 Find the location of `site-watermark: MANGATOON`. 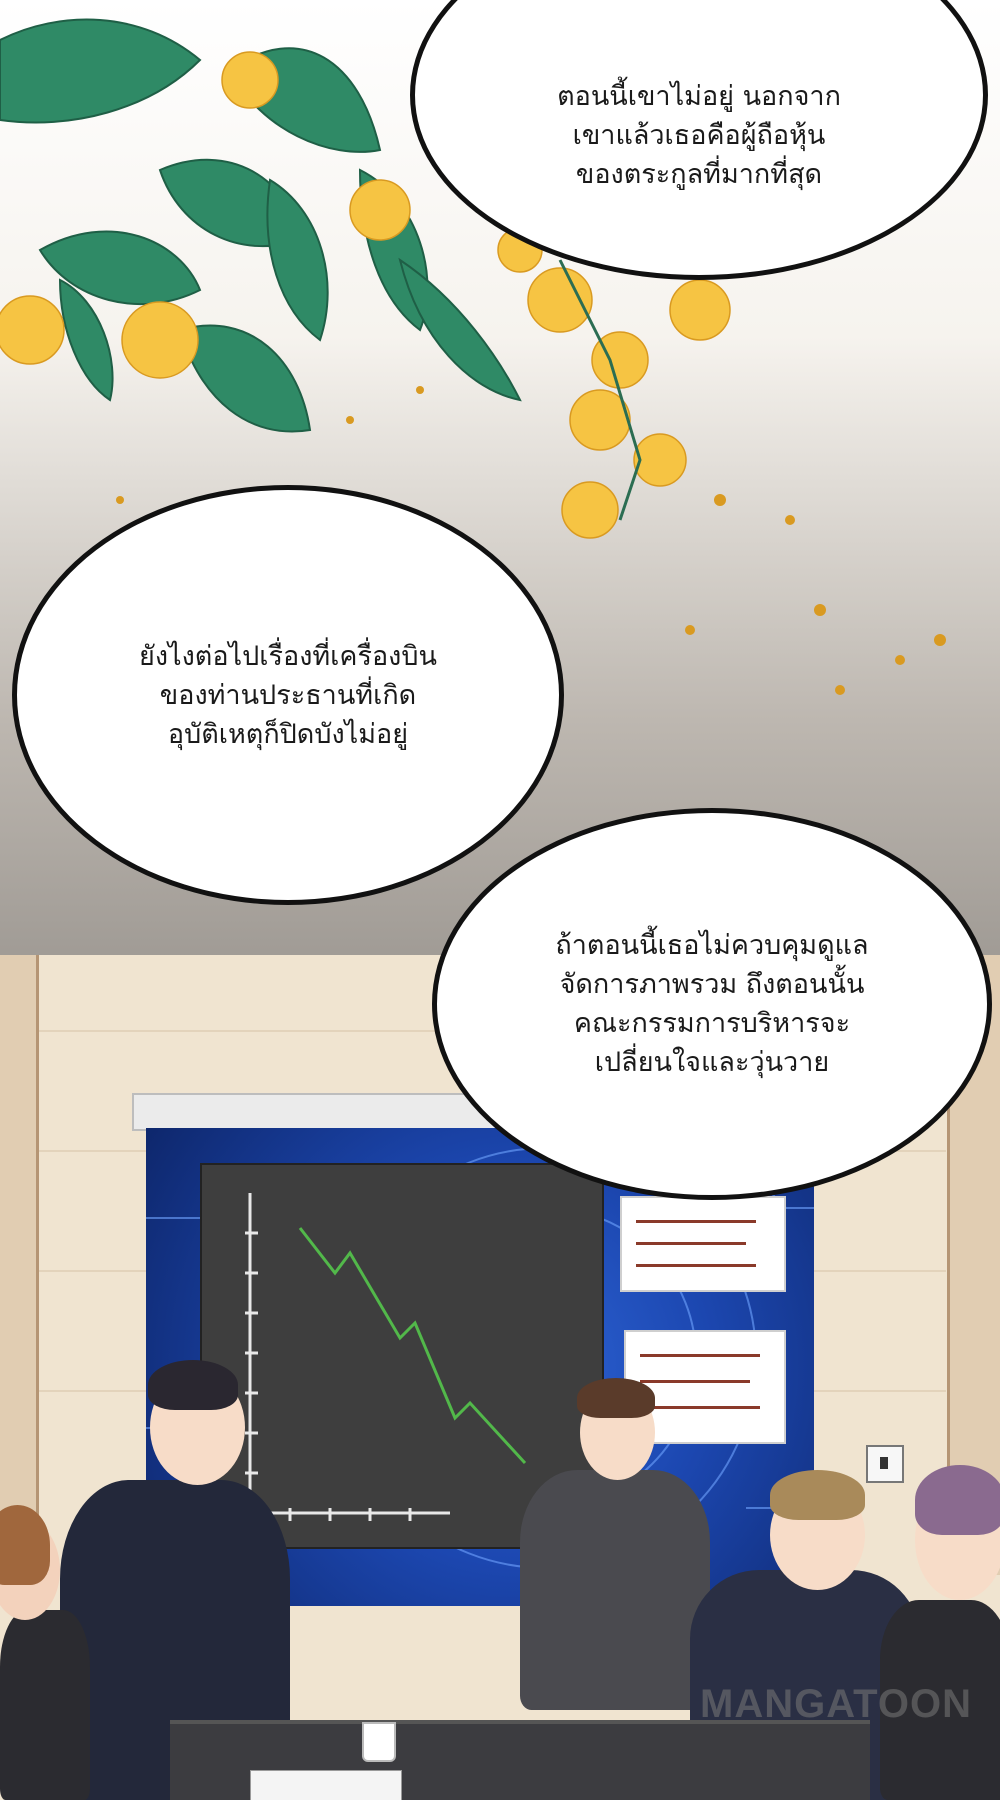

site-watermark: MANGATOON is located at coordinates (836, 1704).